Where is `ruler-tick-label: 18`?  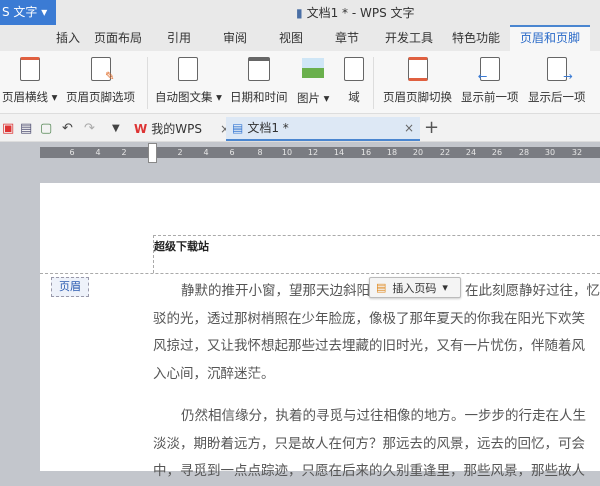 ruler-tick-label: 18 is located at coordinates (392, 152).